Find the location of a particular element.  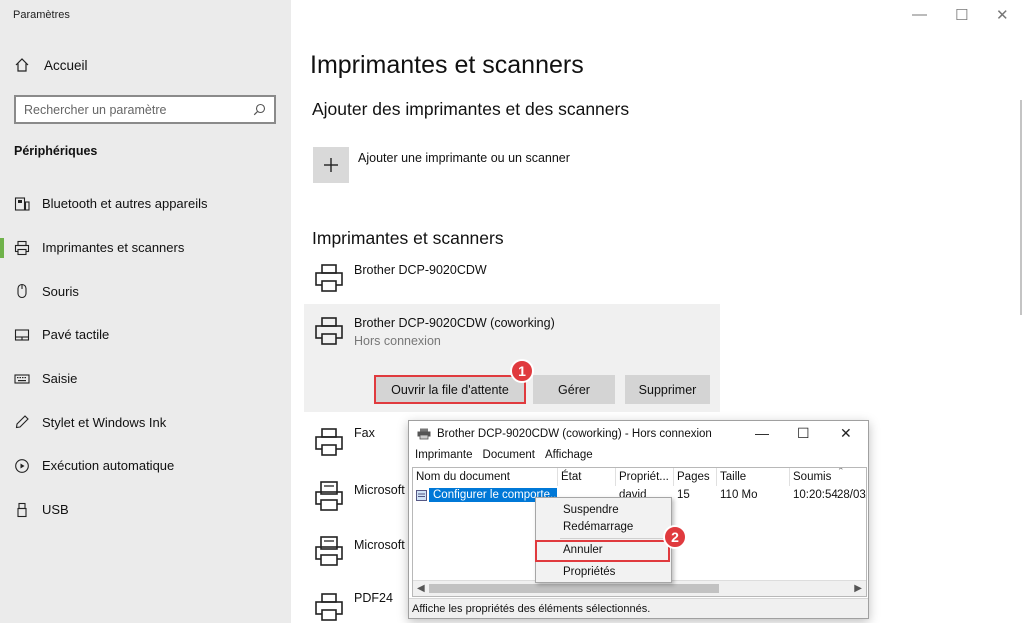

manage-button: Gérer is located at coordinates (574, 389).